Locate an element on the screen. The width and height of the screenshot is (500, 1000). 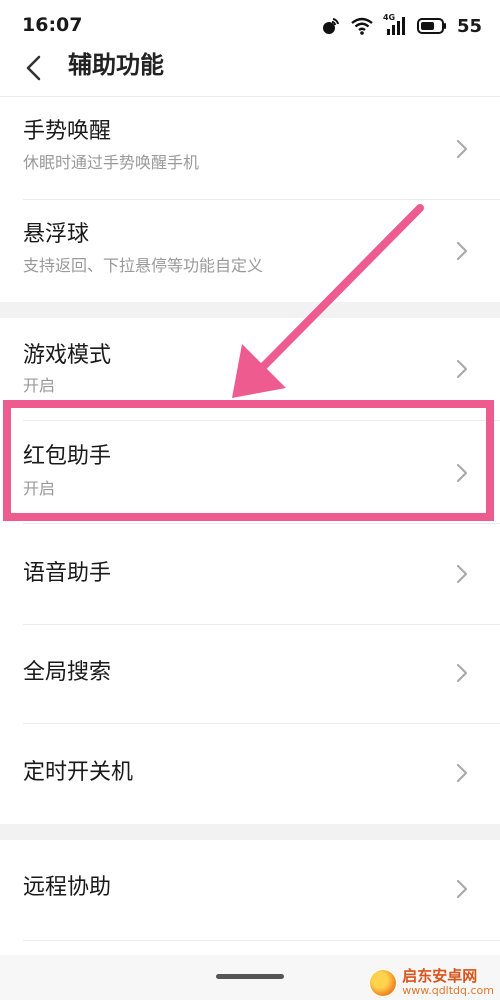
back-arrow-icon is located at coordinates (33, 68).